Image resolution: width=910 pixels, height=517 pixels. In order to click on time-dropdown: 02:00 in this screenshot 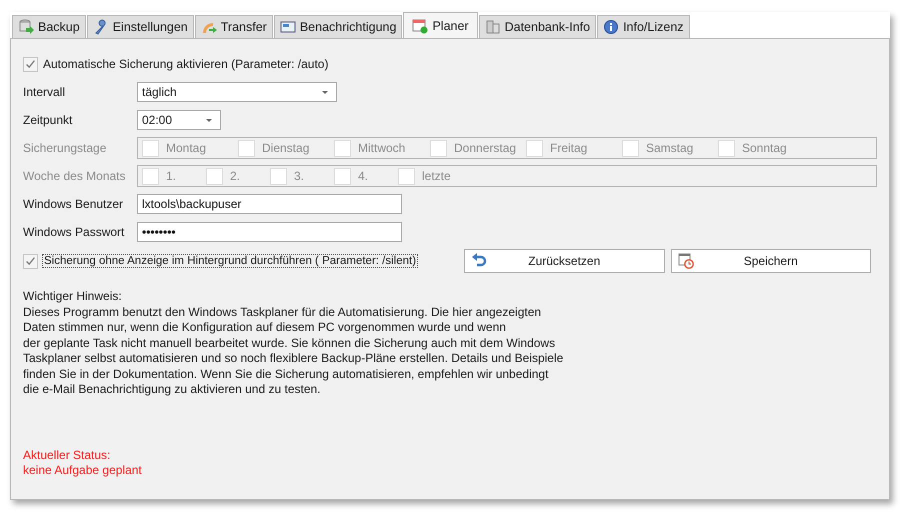, I will do `click(179, 120)`.